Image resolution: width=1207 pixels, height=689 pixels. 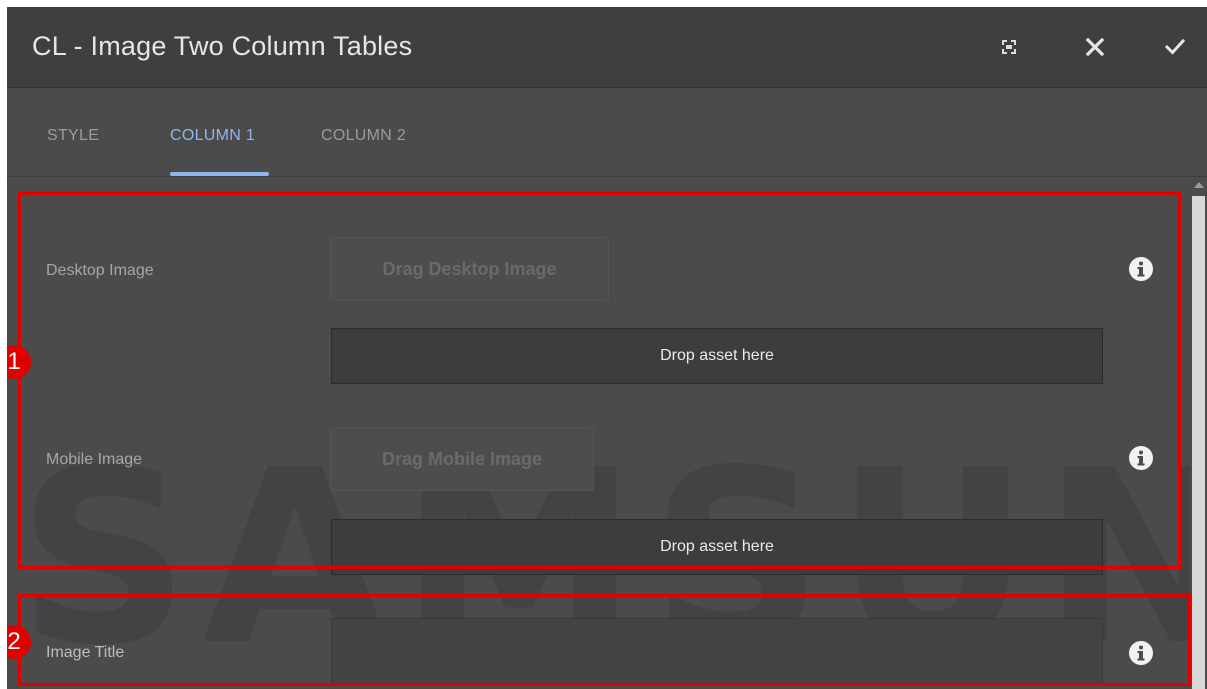 What do you see at coordinates (717, 547) in the screenshot?
I see `mobile-image-drop-zone: Drop asset here` at bounding box center [717, 547].